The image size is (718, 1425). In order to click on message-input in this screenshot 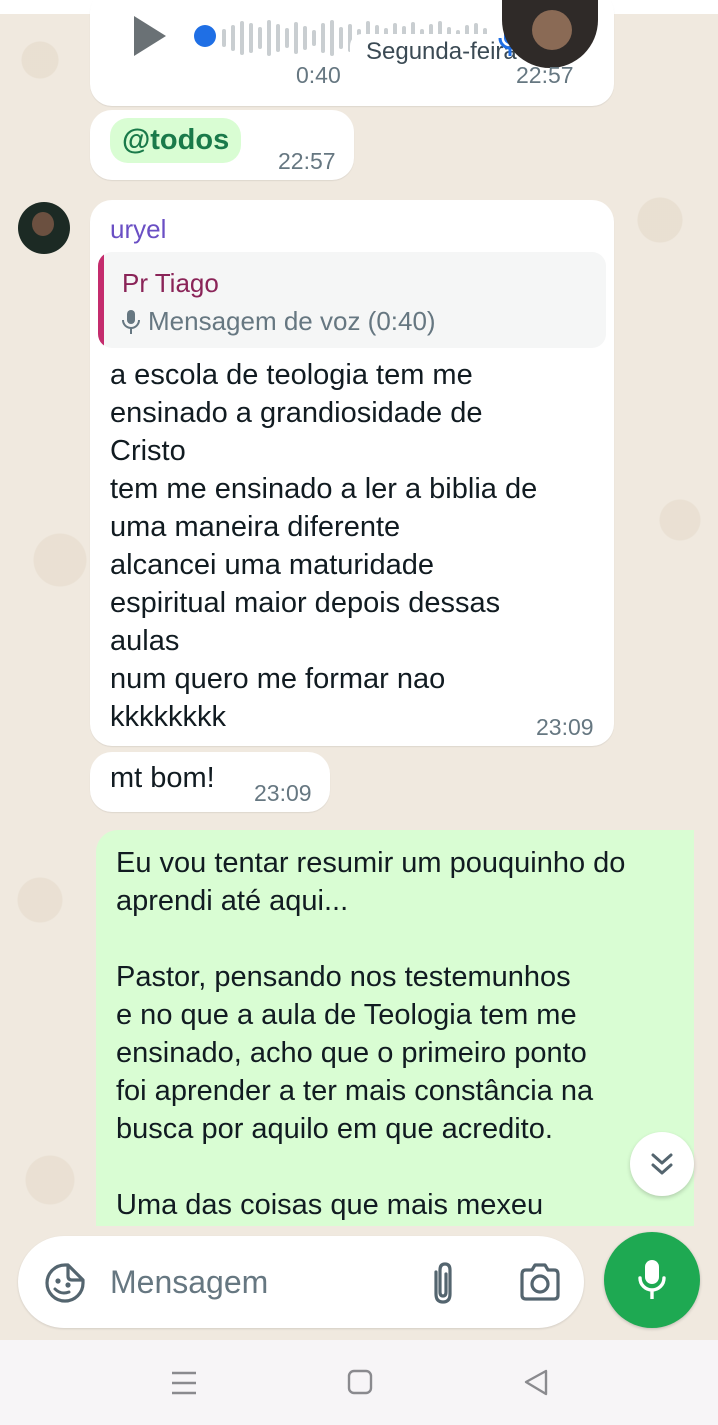, I will do `click(255, 1282)`.